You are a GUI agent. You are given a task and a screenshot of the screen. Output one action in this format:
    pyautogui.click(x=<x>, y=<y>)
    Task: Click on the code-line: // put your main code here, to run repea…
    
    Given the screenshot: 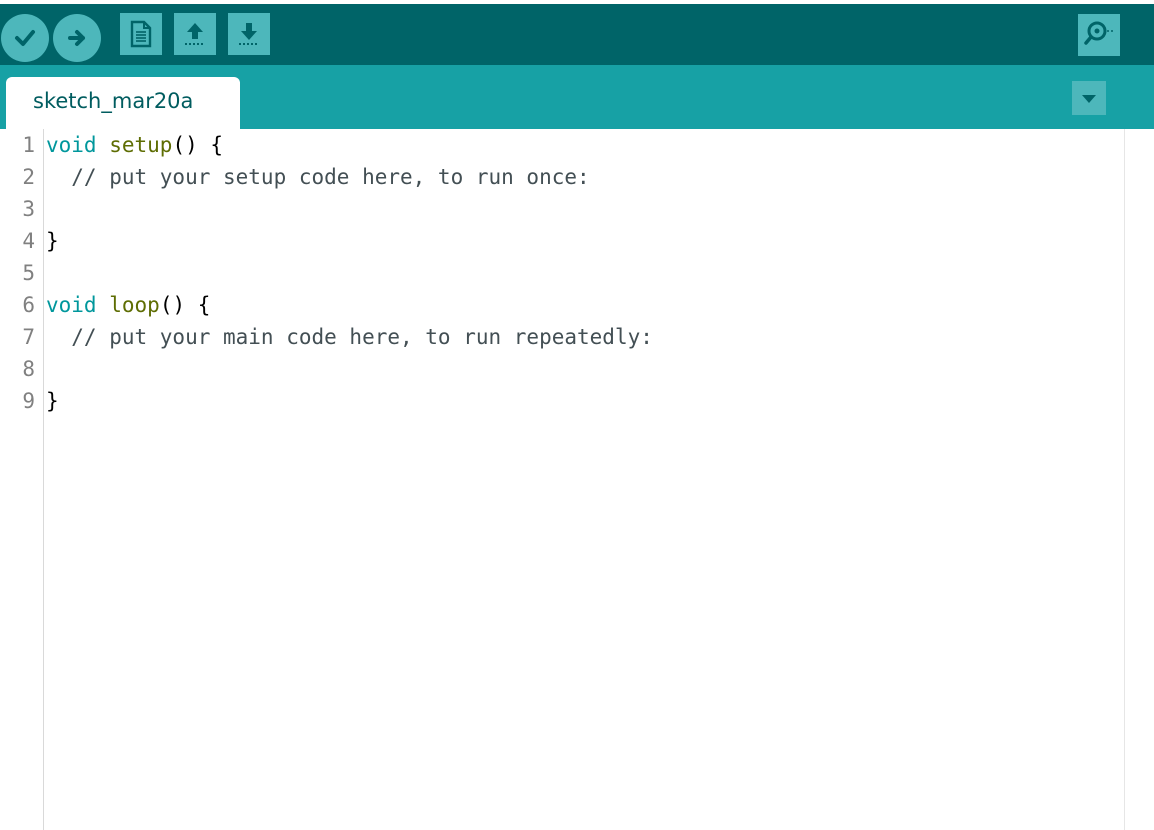 What is the action you would take?
    pyautogui.click(x=349, y=337)
    